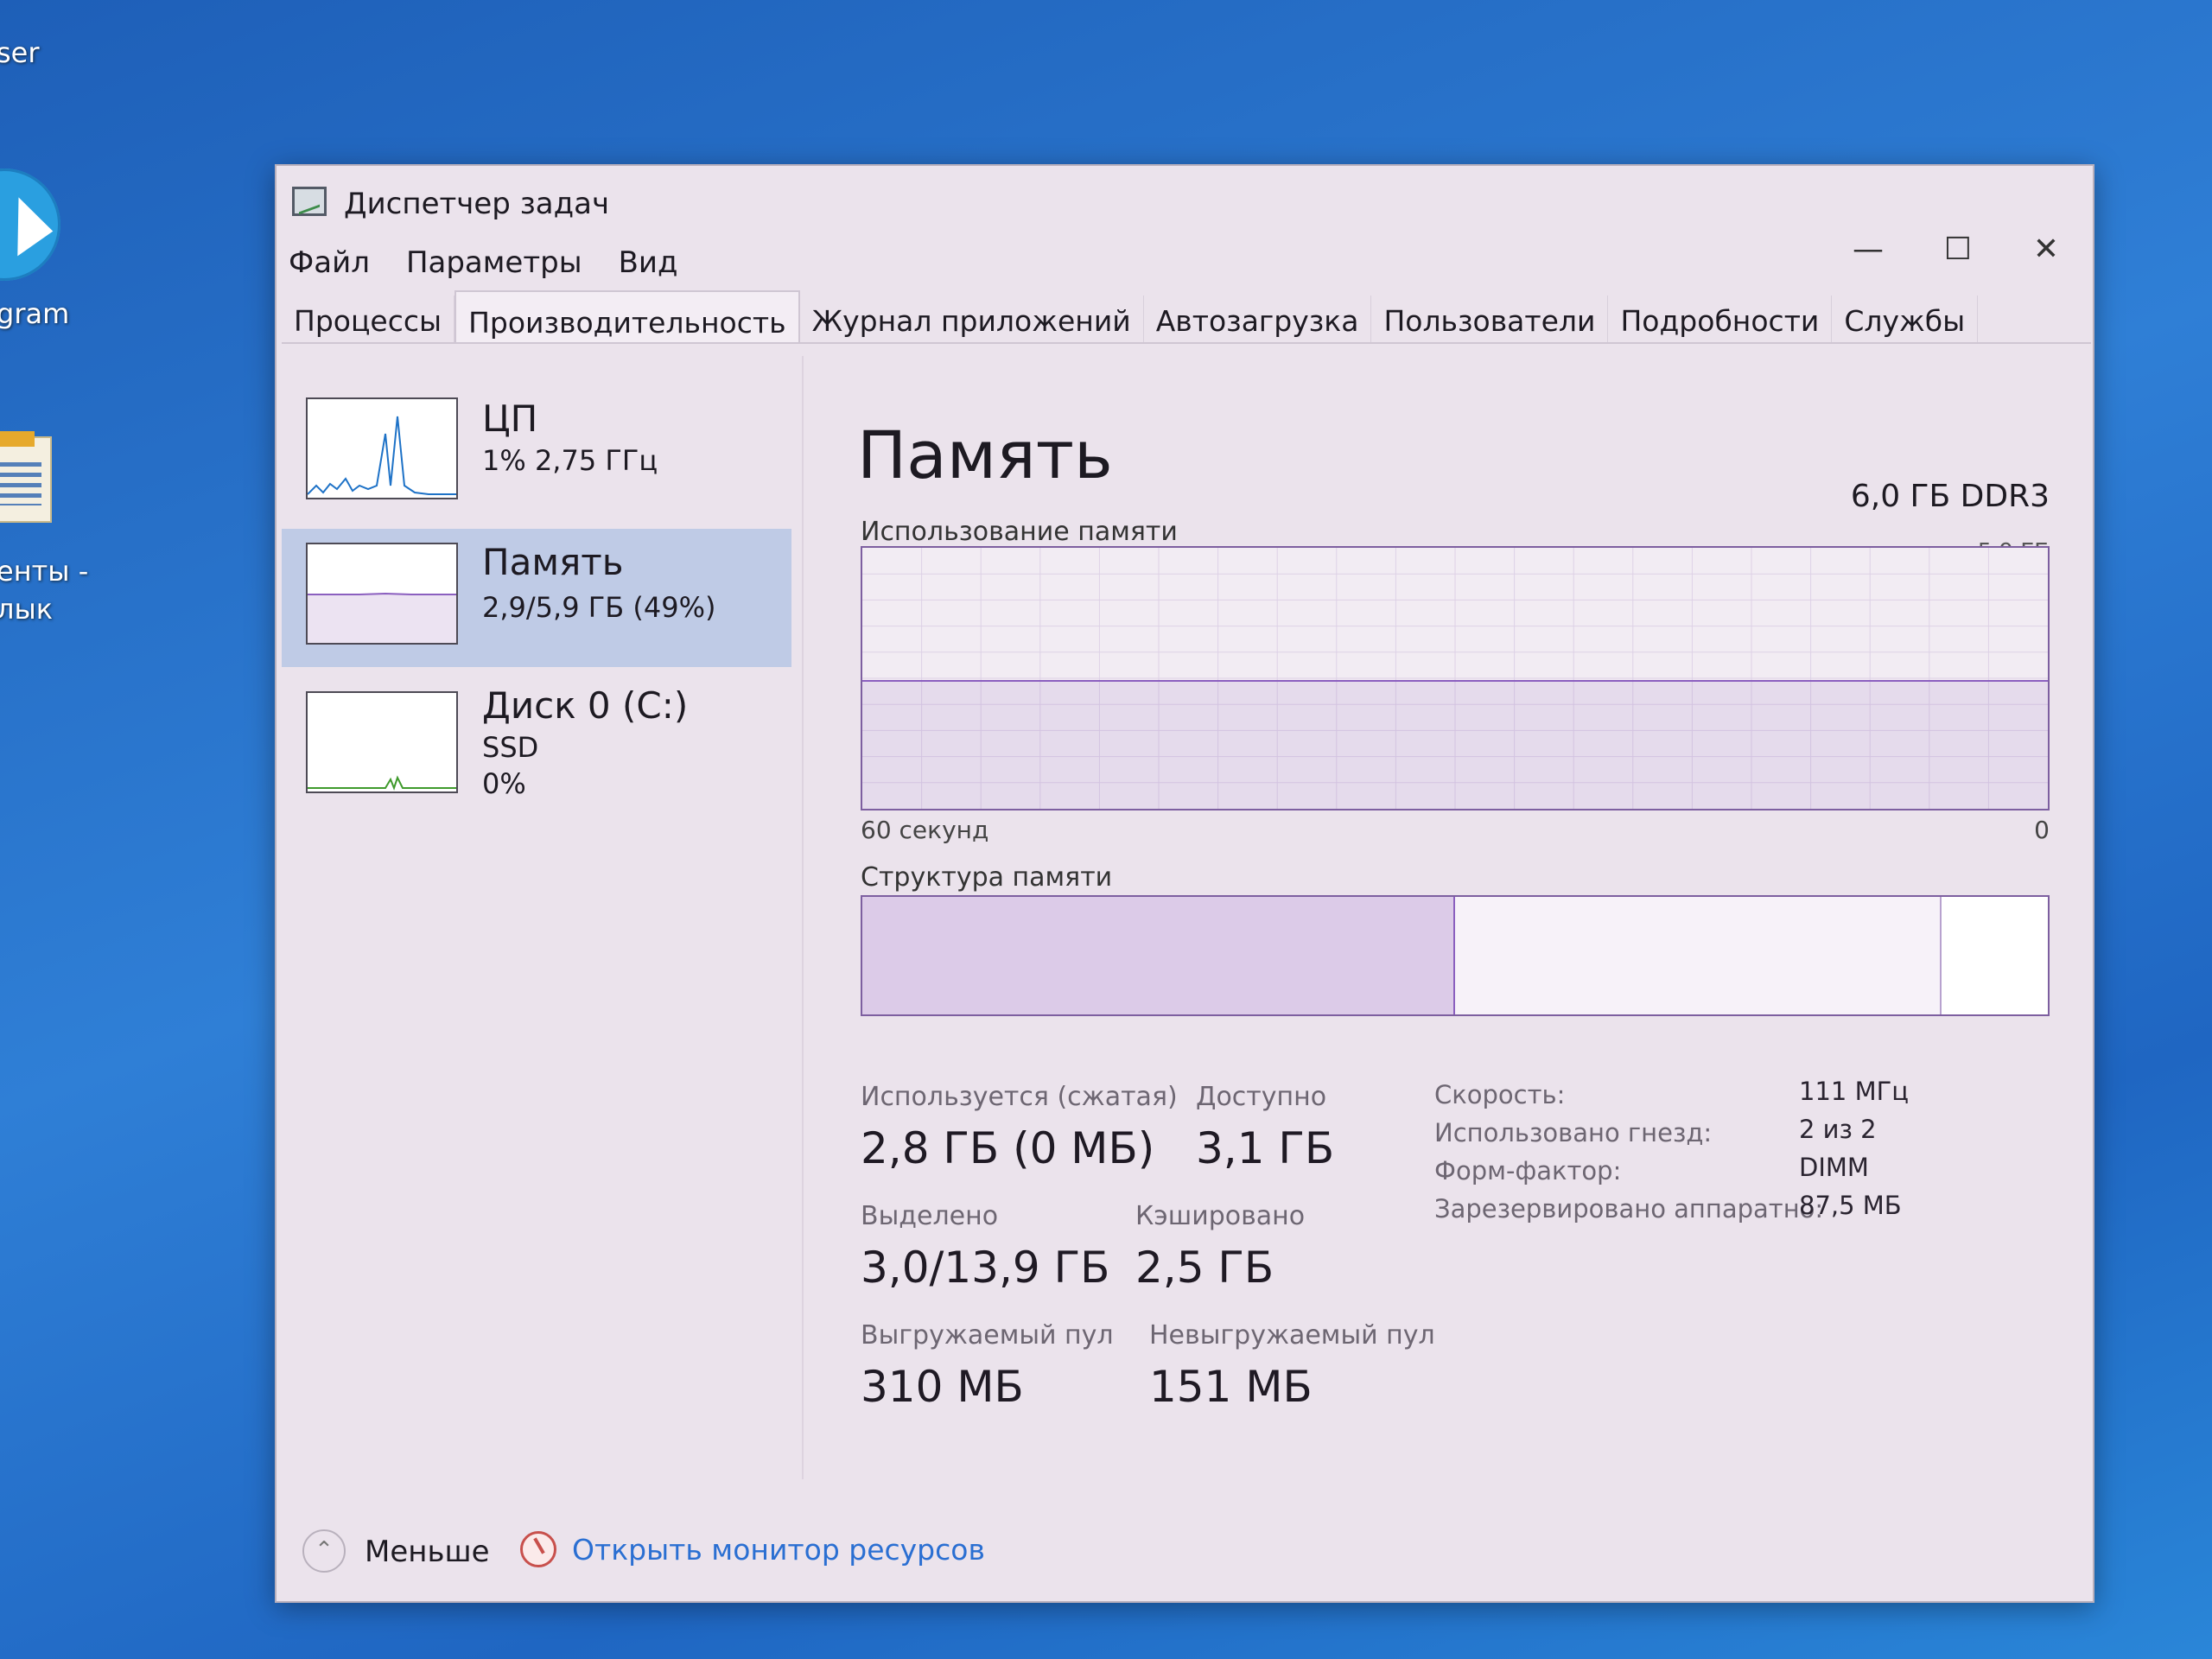 The width and height of the screenshot is (2212, 1659). I want to click on slots-value: 2 из 2, so click(1838, 1129).